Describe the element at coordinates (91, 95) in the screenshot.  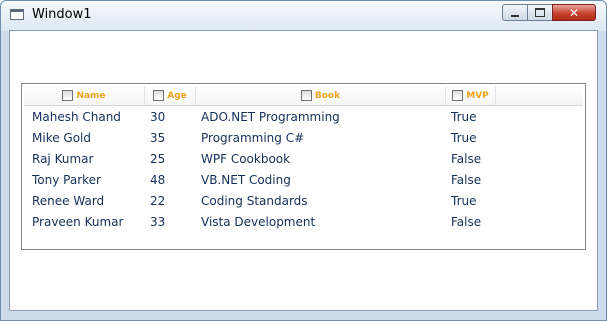
I see `column-header-label: Name` at that location.